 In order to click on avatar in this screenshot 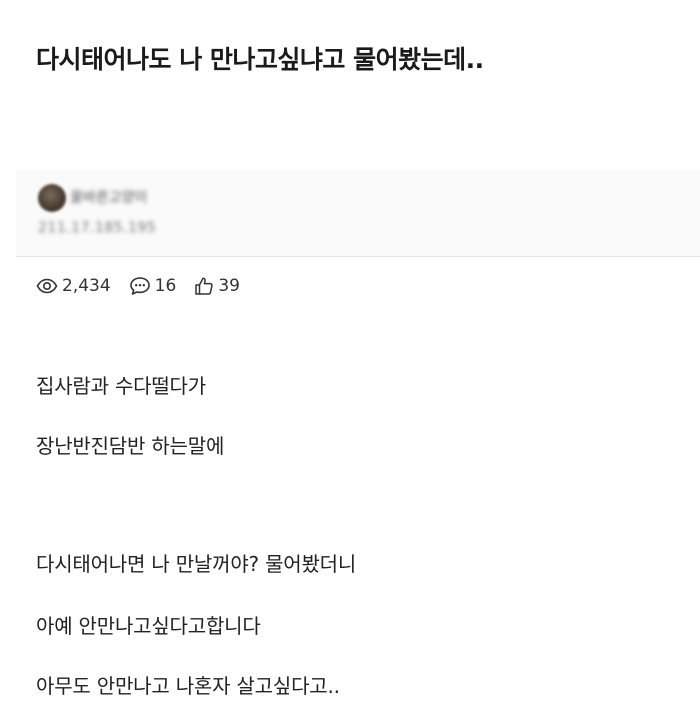, I will do `click(52, 198)`.